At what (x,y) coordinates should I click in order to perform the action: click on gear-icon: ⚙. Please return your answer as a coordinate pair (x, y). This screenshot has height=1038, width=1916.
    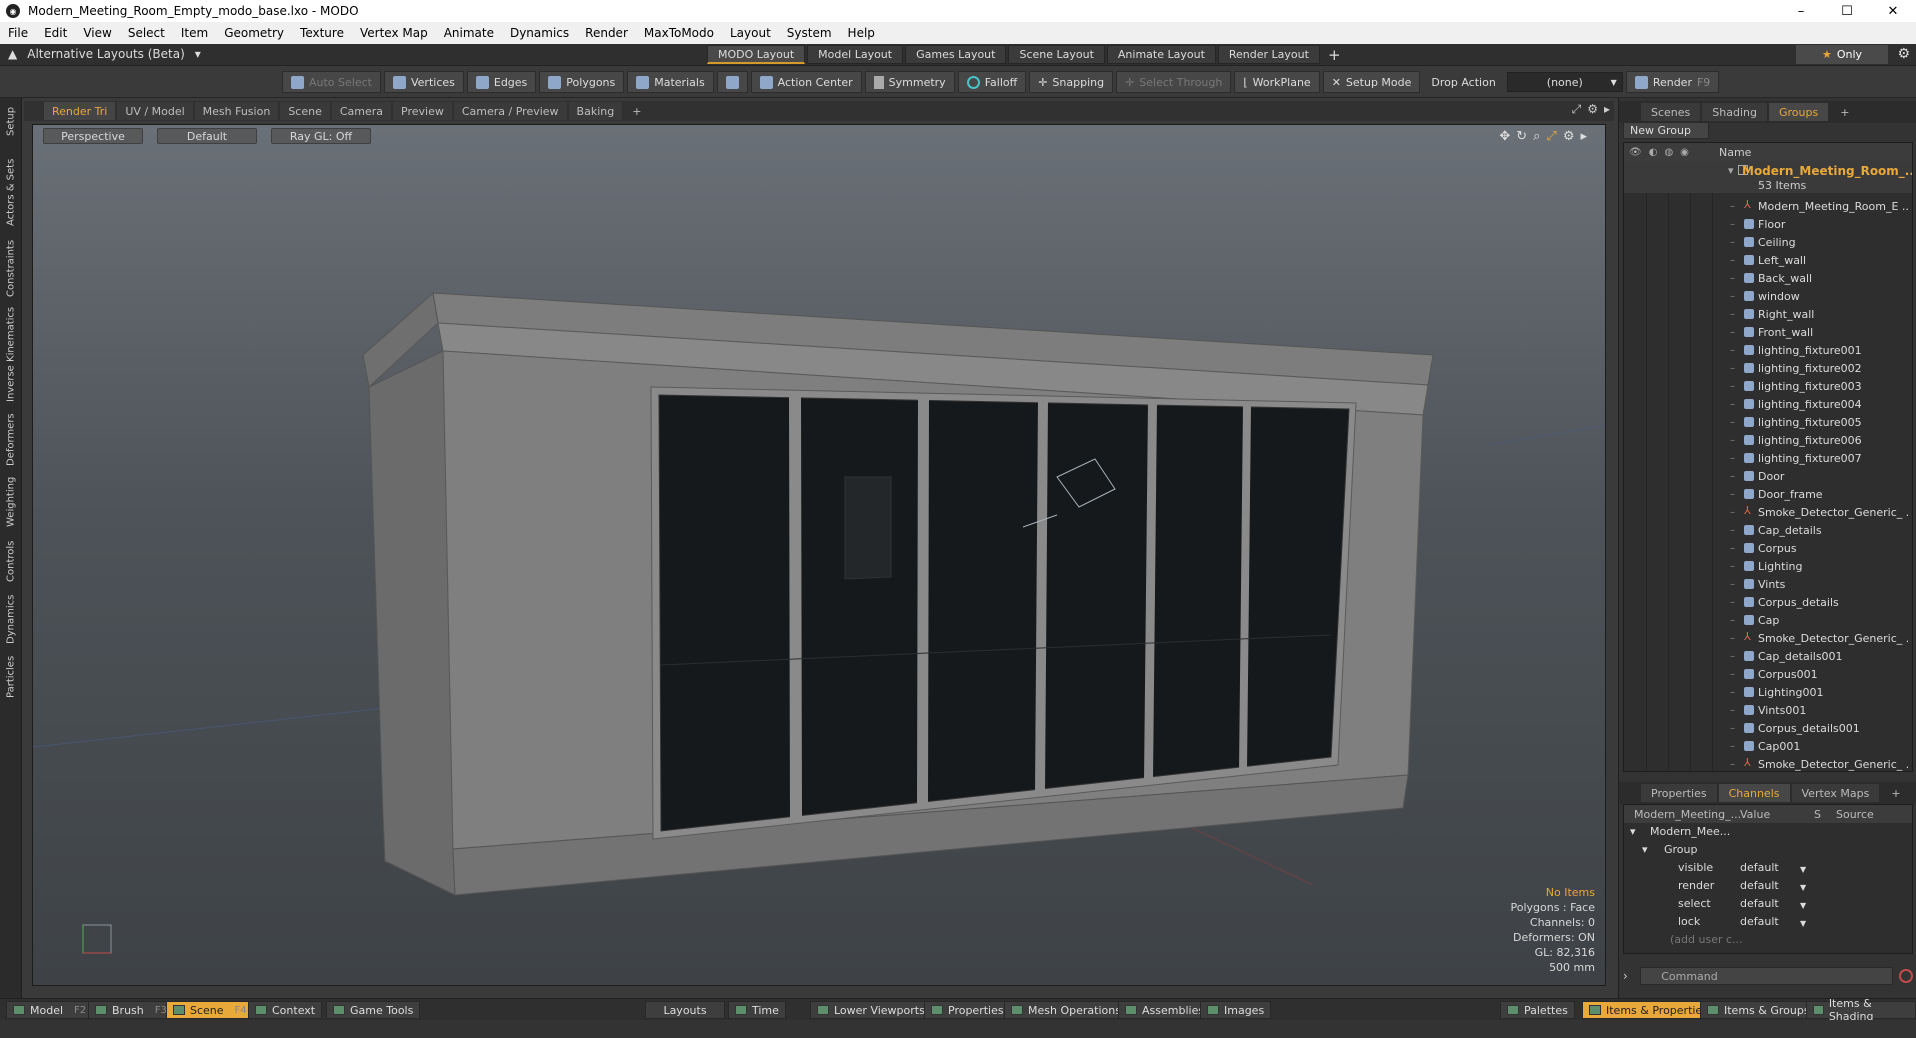
    Looking at the image, I should click on (1592, 109).